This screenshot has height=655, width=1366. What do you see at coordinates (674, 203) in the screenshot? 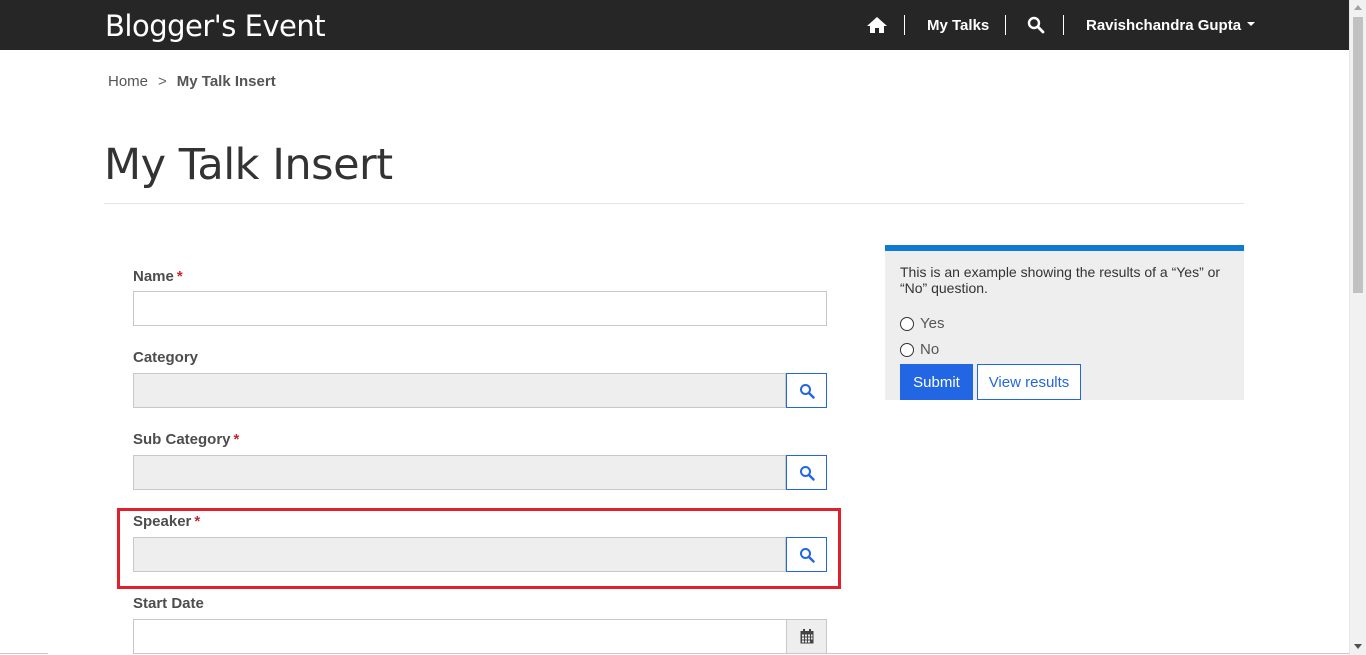
I see `title-divider` at bounding box center [674, 203].